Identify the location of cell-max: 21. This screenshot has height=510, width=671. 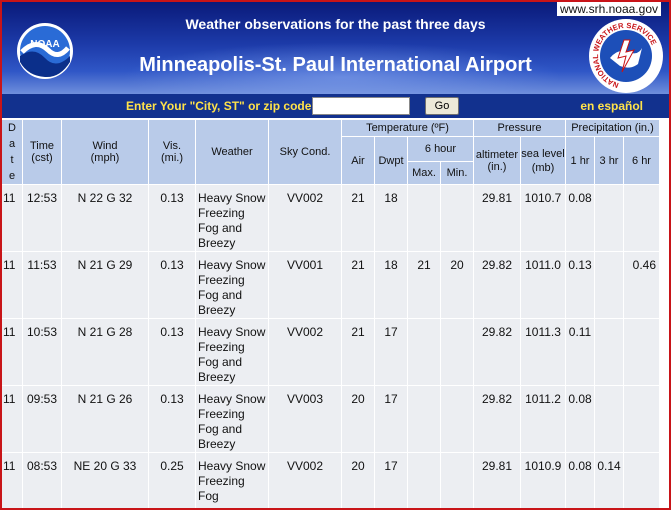
(424, 285).